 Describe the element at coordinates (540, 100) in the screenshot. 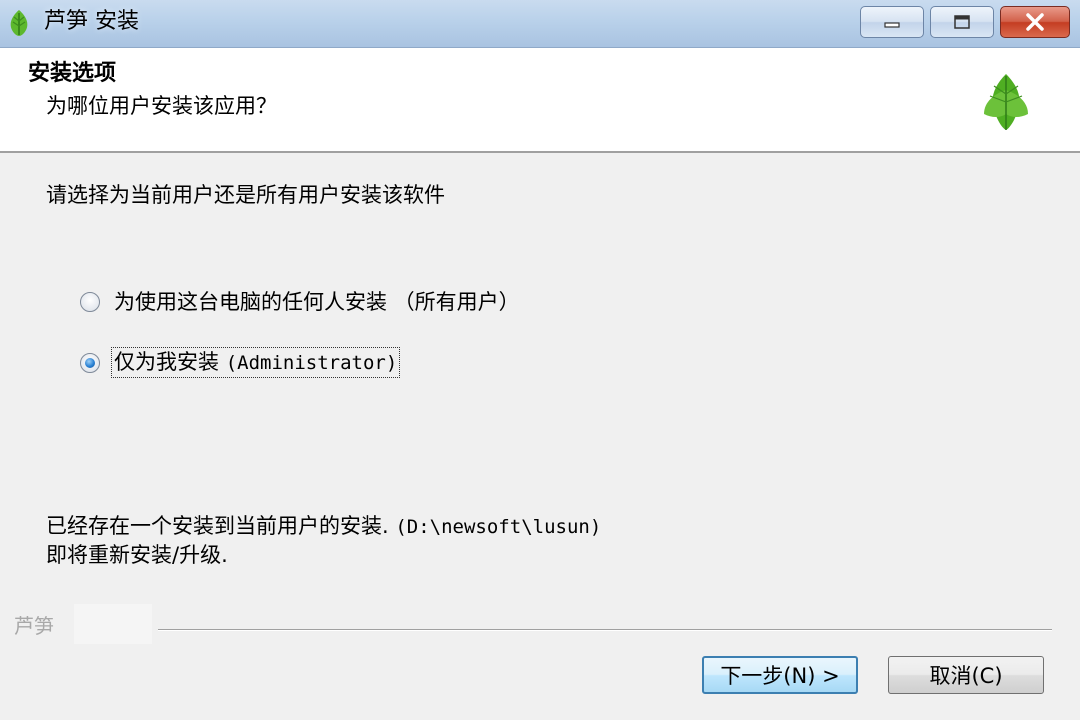

I see `header-panel: 安装选项 为哪位用户安装该应用？` at that location.